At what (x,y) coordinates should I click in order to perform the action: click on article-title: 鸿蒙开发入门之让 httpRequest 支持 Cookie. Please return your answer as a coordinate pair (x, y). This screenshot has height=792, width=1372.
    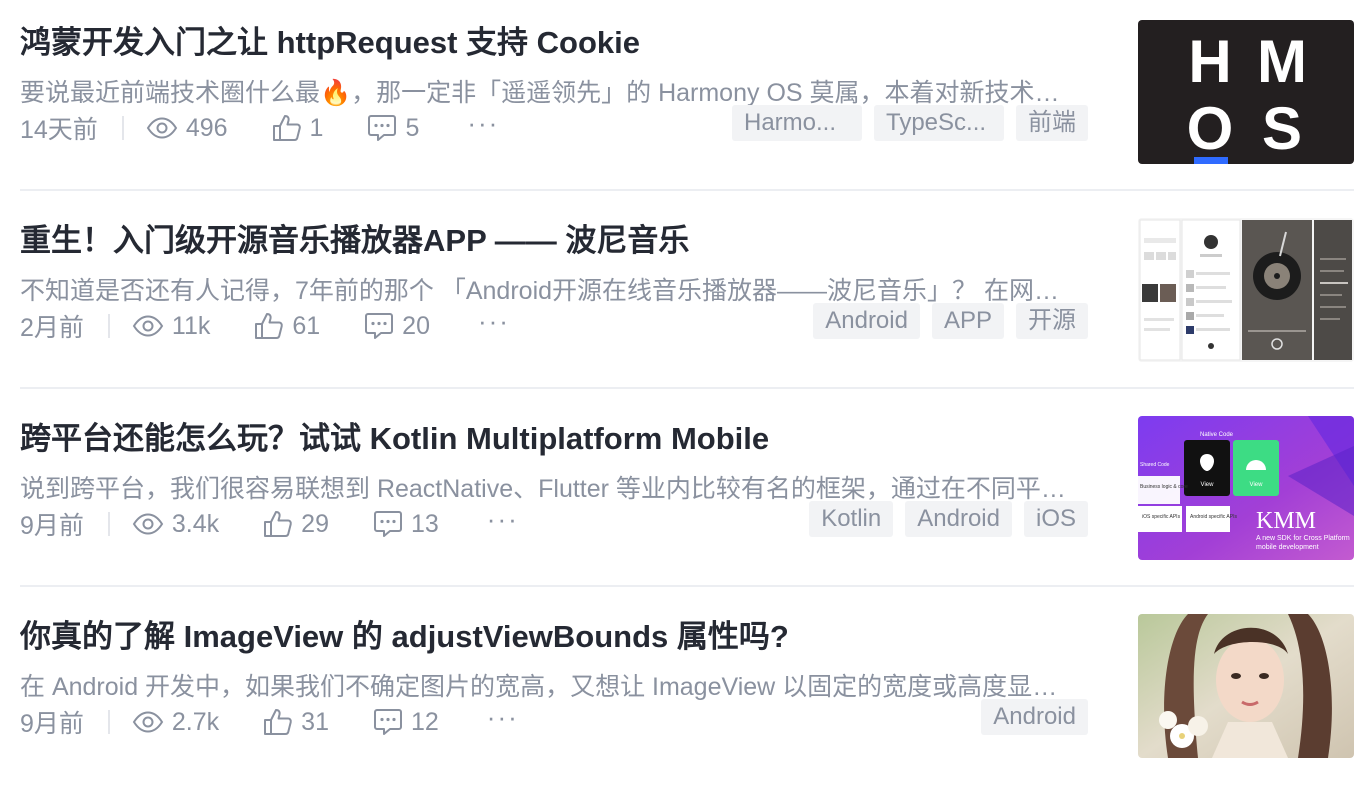
    Looking at the image, I should click on (565, 43).